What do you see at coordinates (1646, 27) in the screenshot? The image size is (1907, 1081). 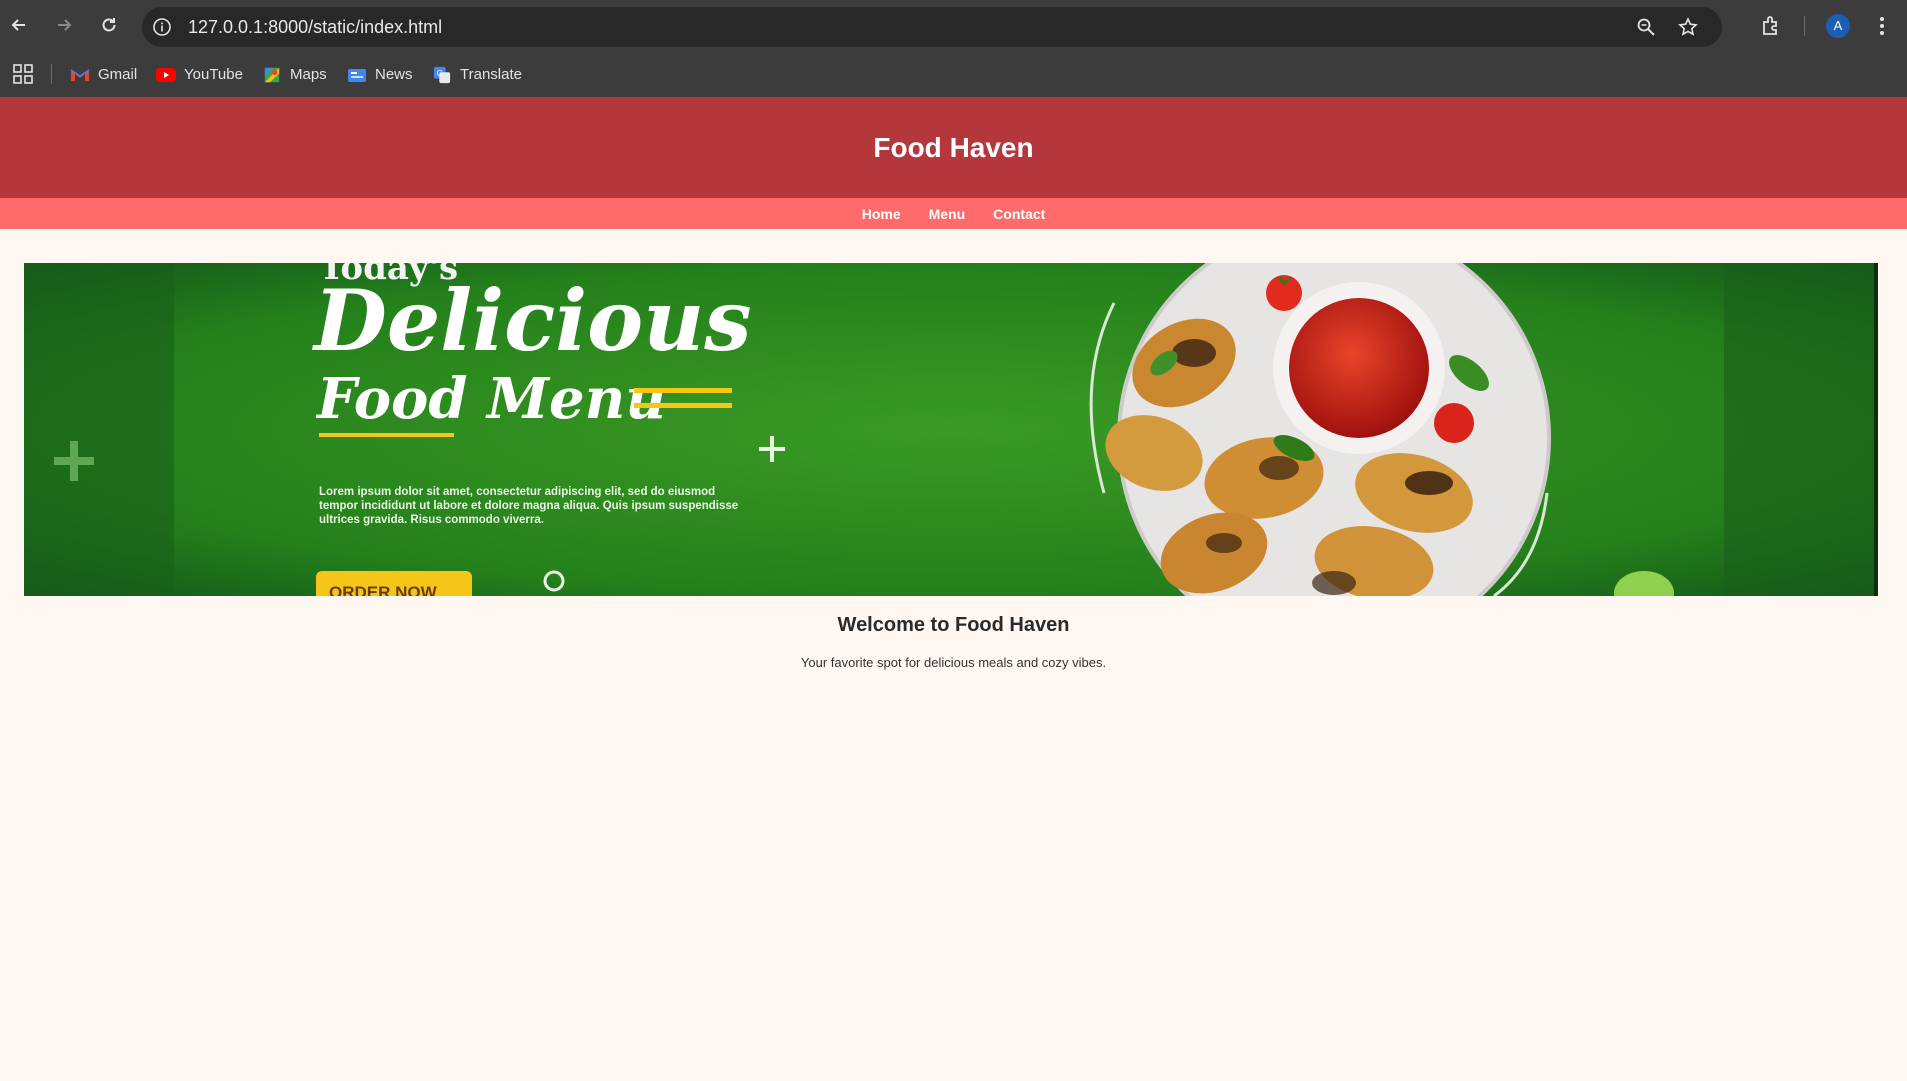 I see `zoom-icon` at bounding box center [1646, 27].